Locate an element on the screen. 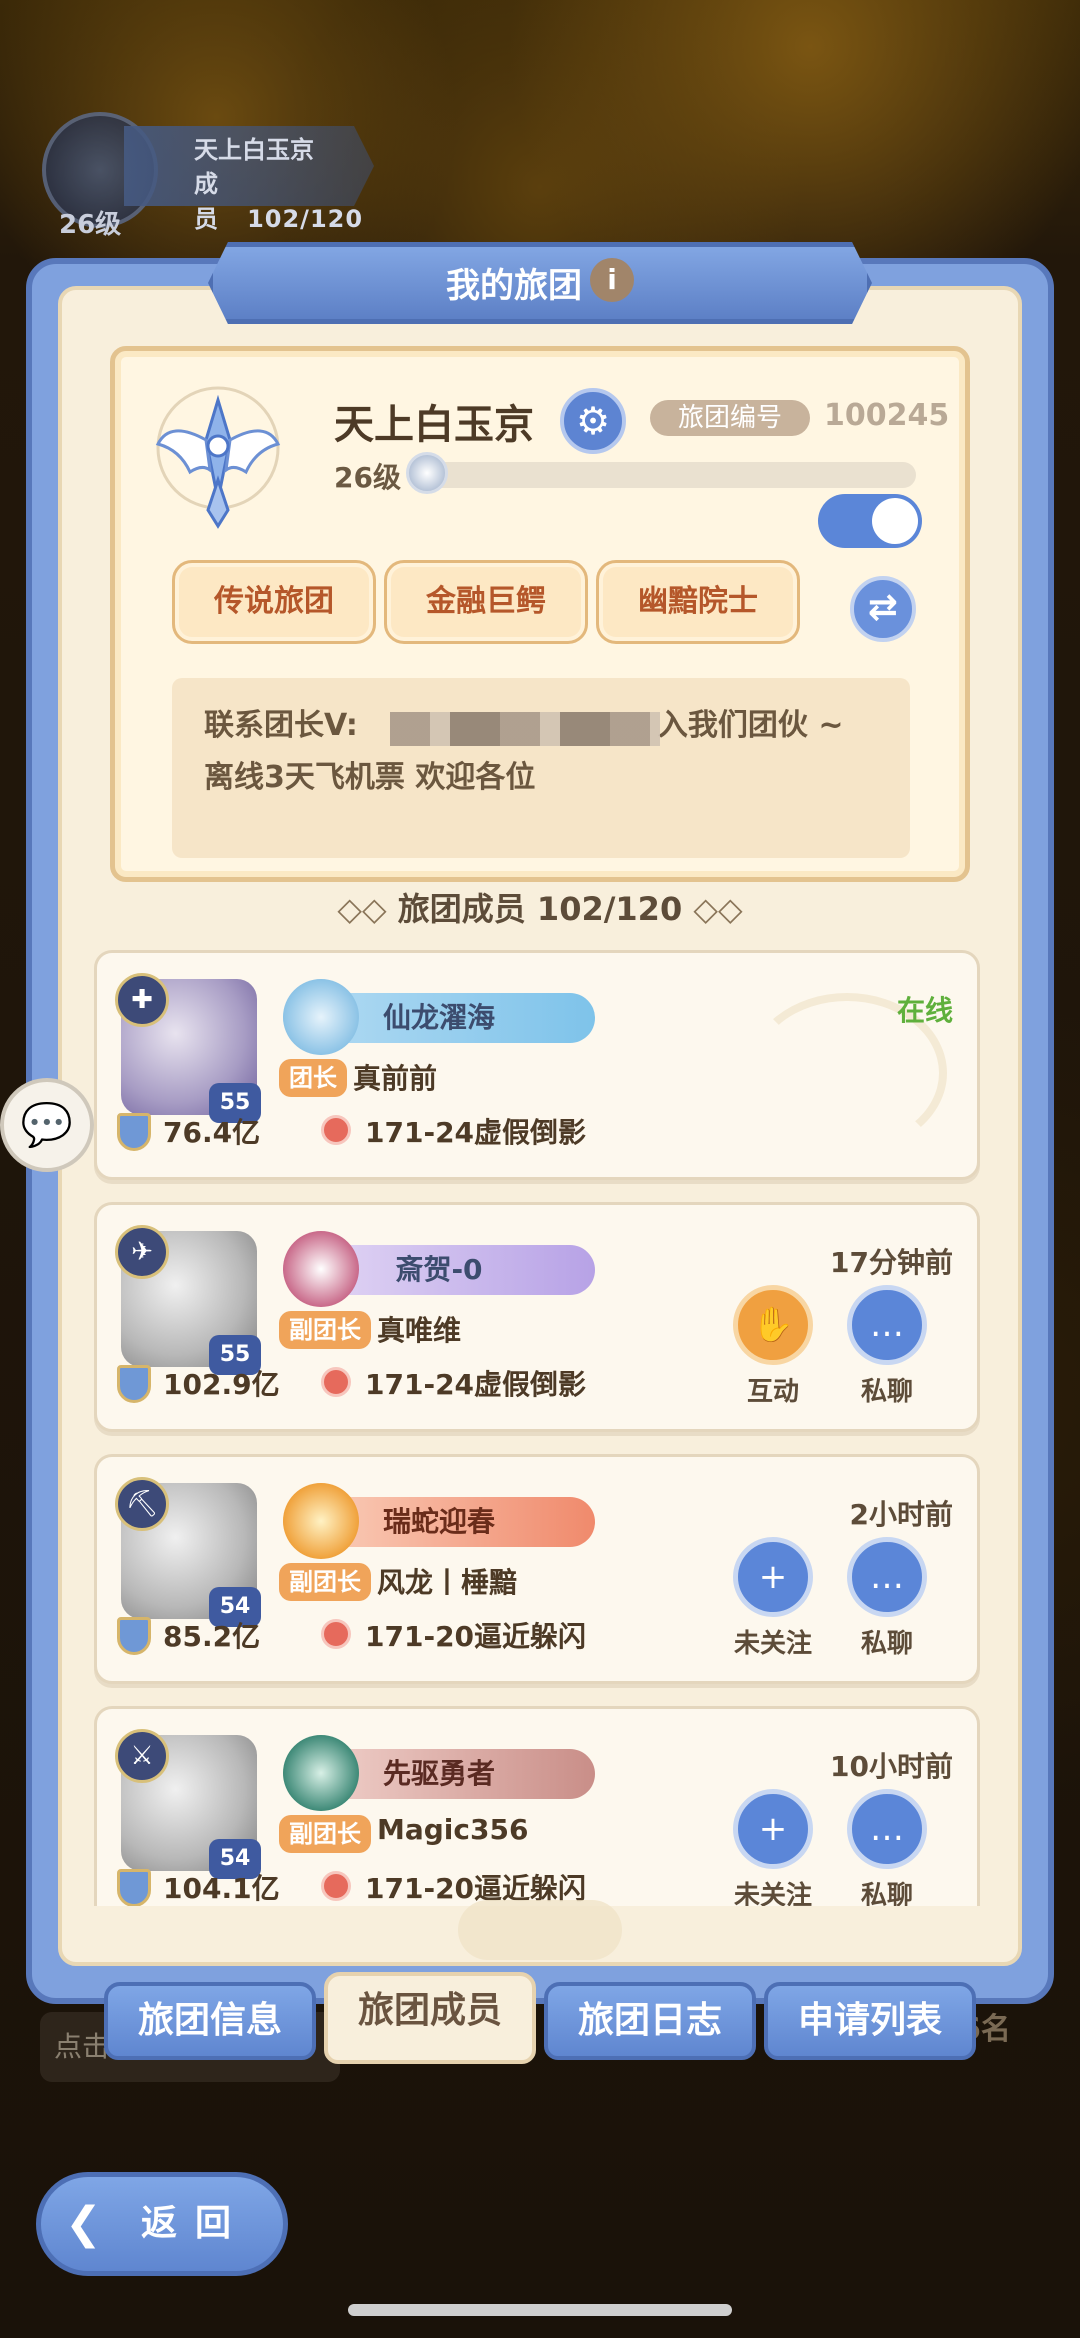  home-indicator is located at coordinates (540, 2310).